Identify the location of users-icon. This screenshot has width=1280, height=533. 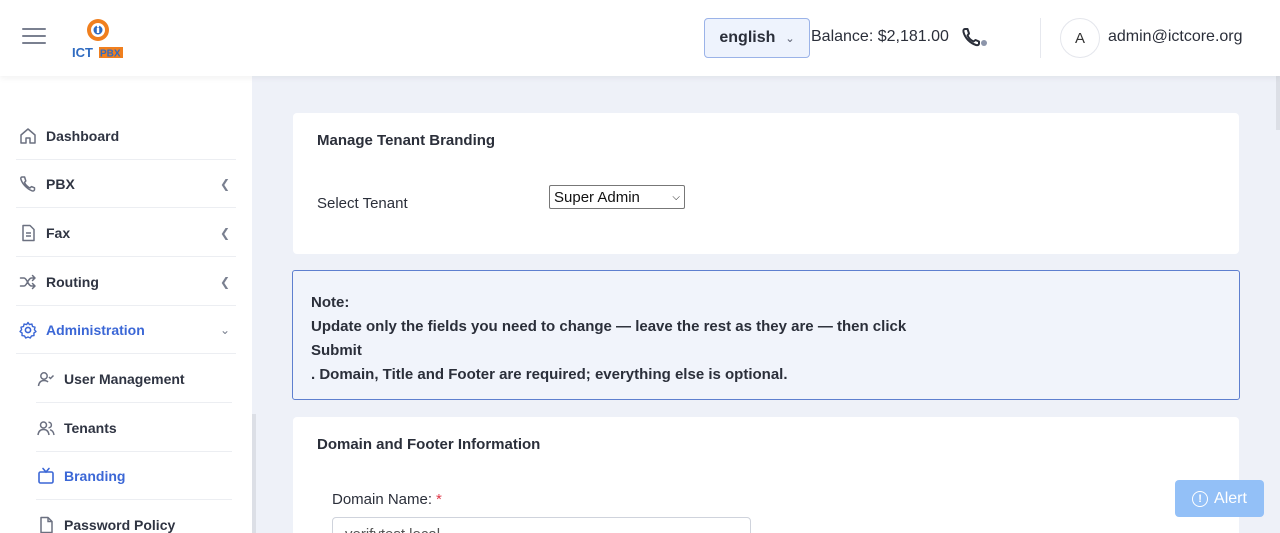
(46, 428).